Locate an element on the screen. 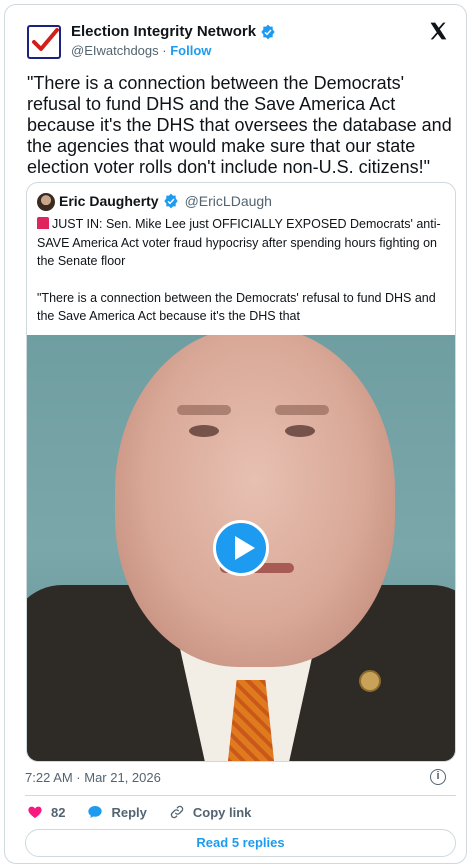 The width and height of the screenshot is (471, 868). info-icon: i is located at coordinates (438, 777).